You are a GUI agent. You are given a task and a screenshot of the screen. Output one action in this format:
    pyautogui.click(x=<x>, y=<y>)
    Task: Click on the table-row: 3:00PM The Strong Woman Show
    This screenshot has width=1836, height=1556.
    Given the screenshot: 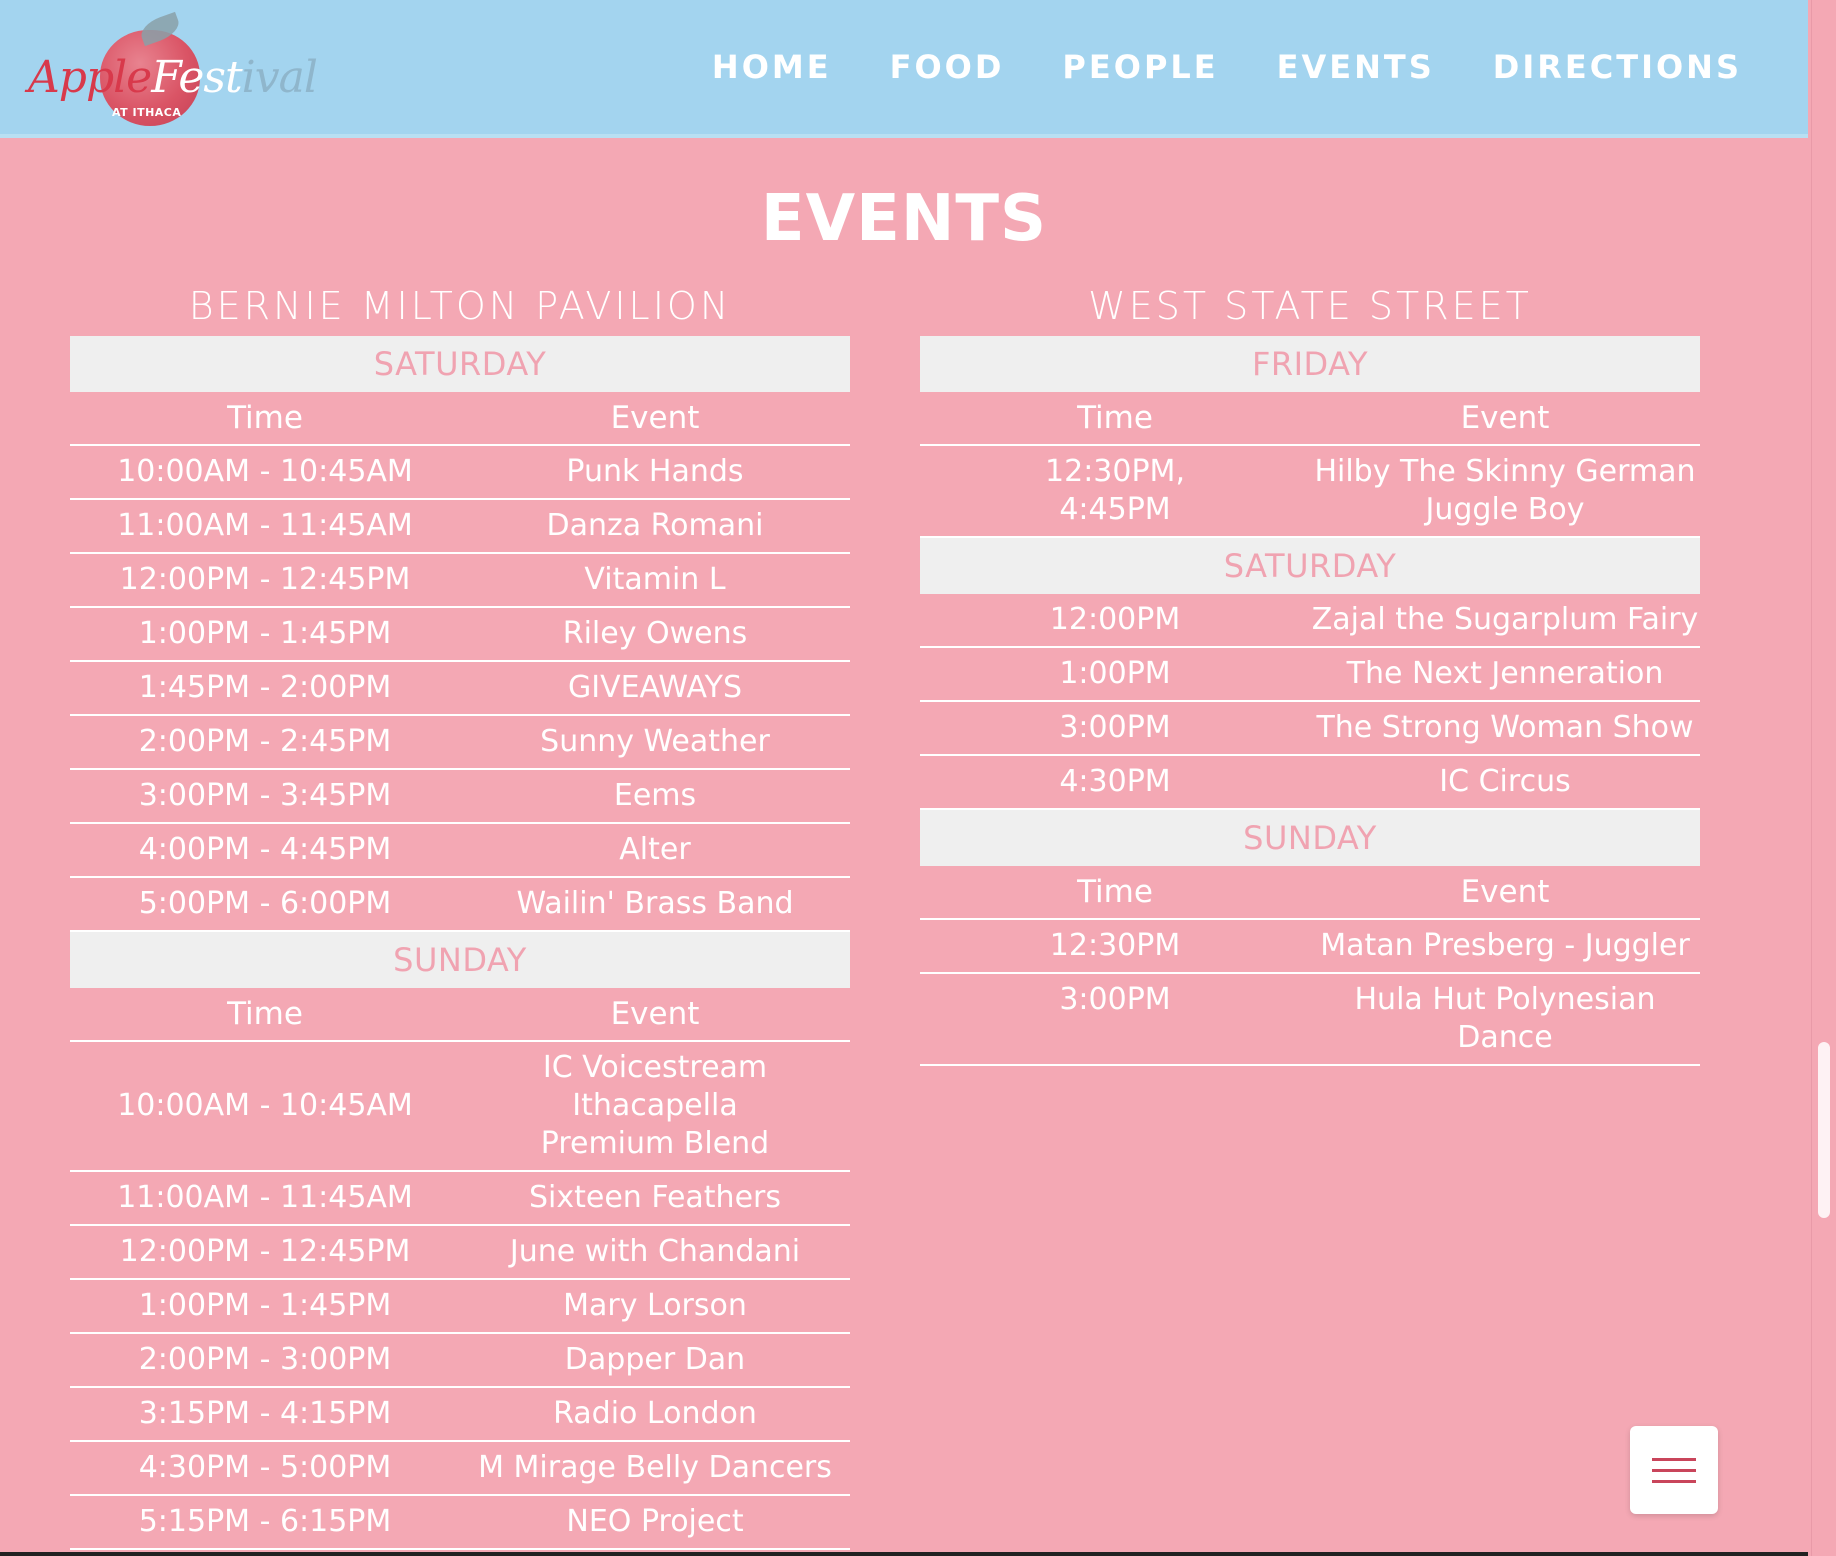 What is the action you would take?
    pyautogui.click(x=1310, y=729)
    